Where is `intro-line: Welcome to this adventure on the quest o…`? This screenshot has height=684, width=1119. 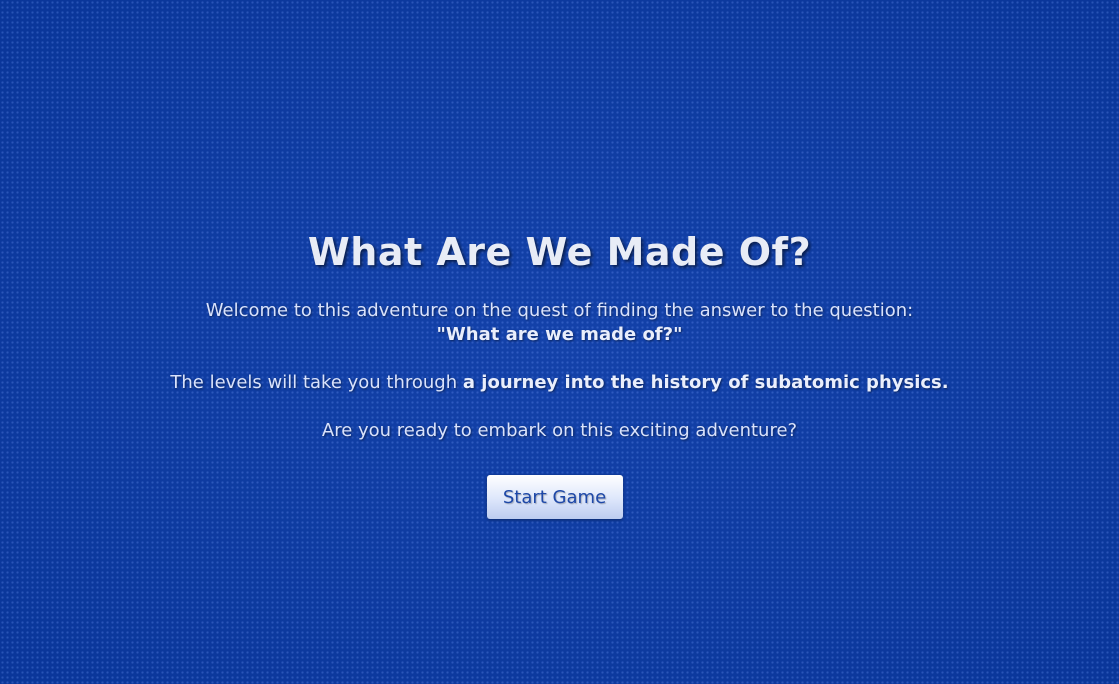
intro-line: Welcome to this adventure on the quest o… is located at coordinates (559, 310).